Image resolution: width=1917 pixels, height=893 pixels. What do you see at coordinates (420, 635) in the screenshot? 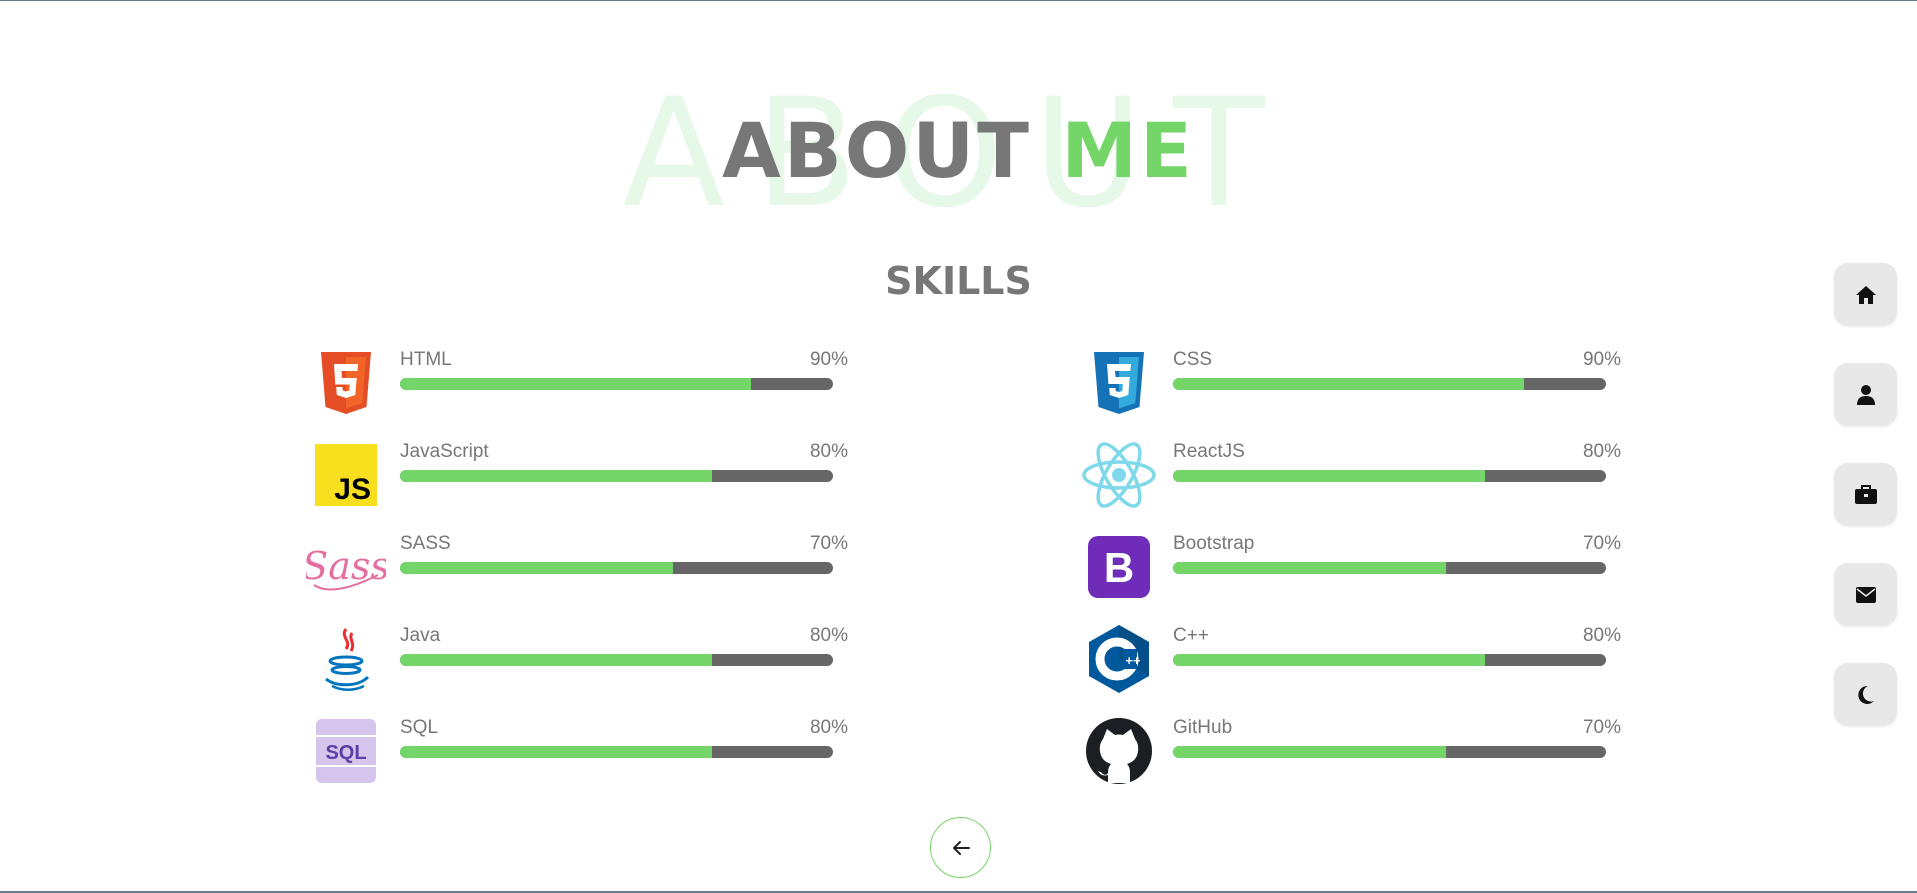
I see `skill-name: Java` at bounding box center [420, 635].